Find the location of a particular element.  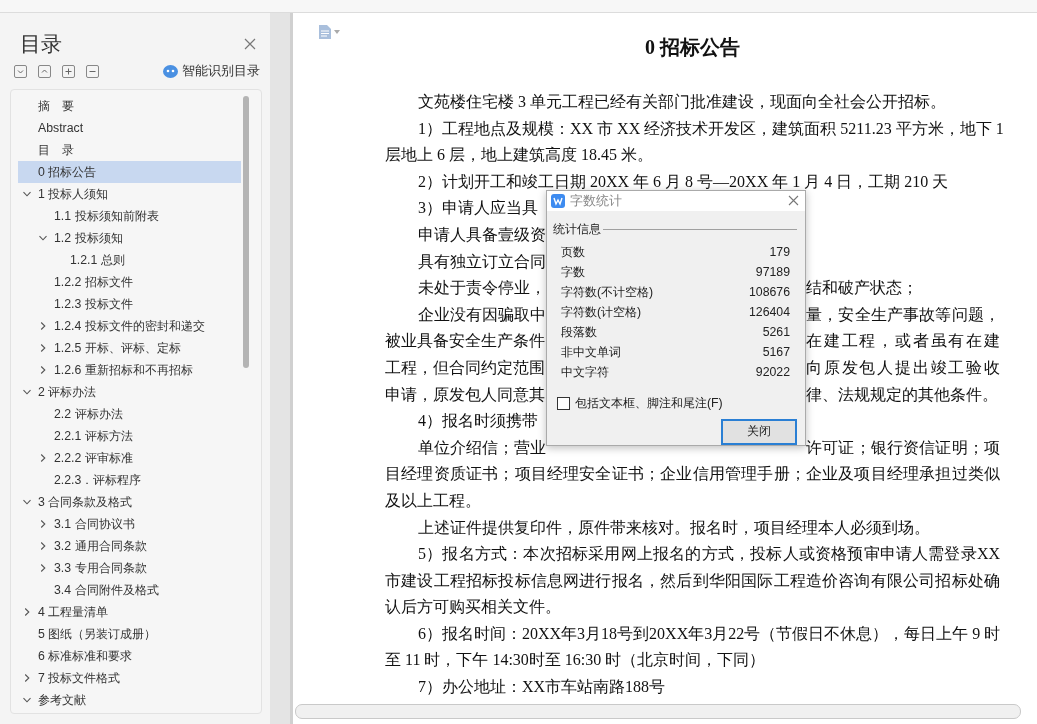

text-line: 6）报名时间：20XX年3月18号到20XX年3月22号（节假日不休息），每日上午 9 时 is located at coordinates (708, 633).